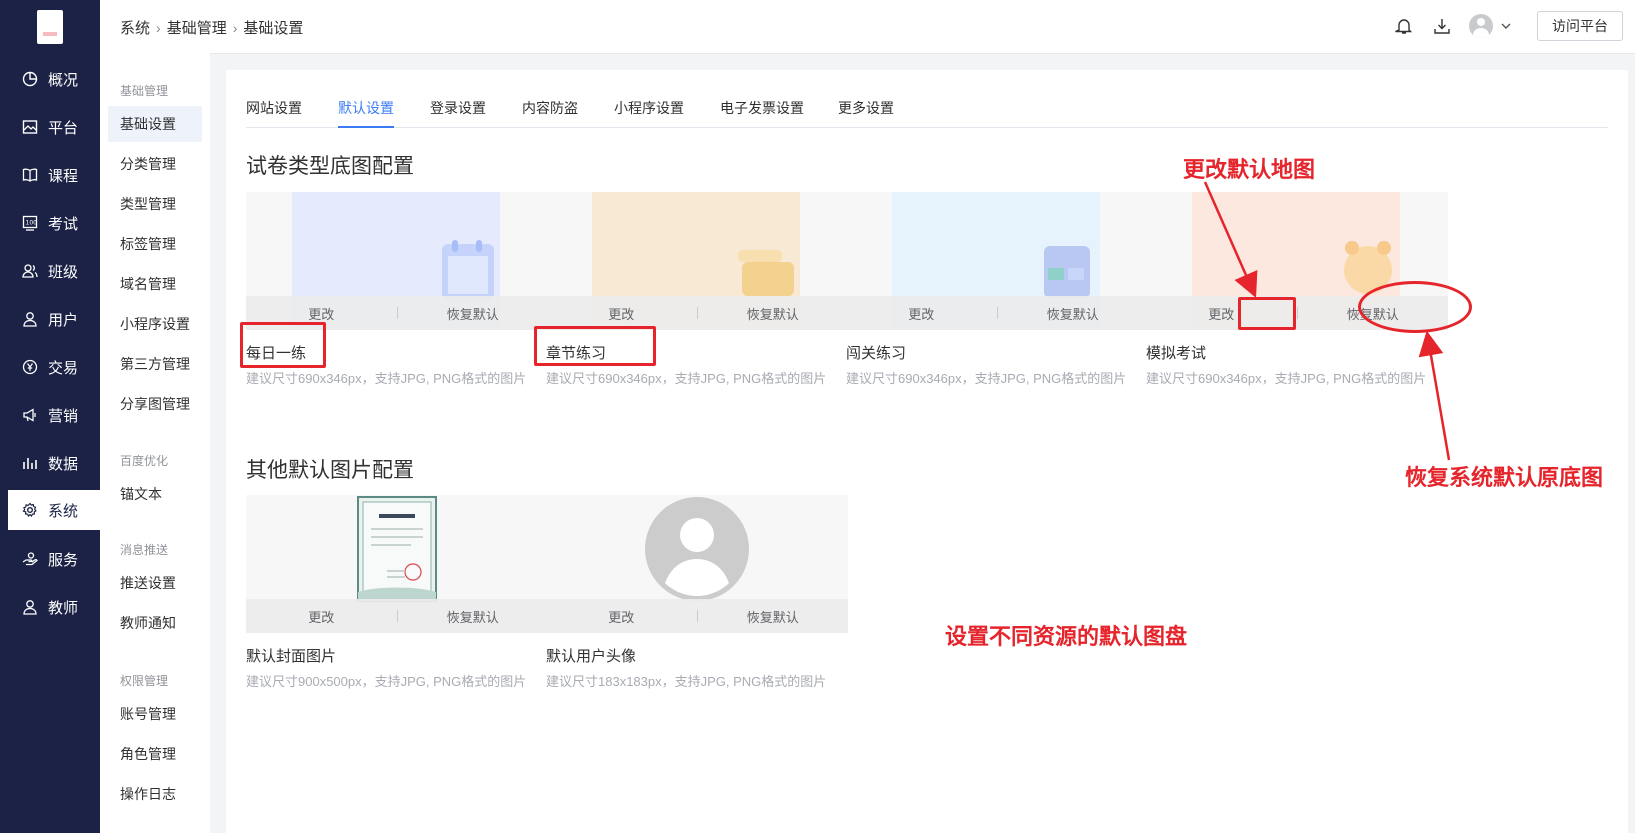 The width and height of the screenshot is (1635, 833). What do you see at coordinates (1415, 307) in the screenshot?
I see `highlight-circle` at bounding box center [1415, 307].